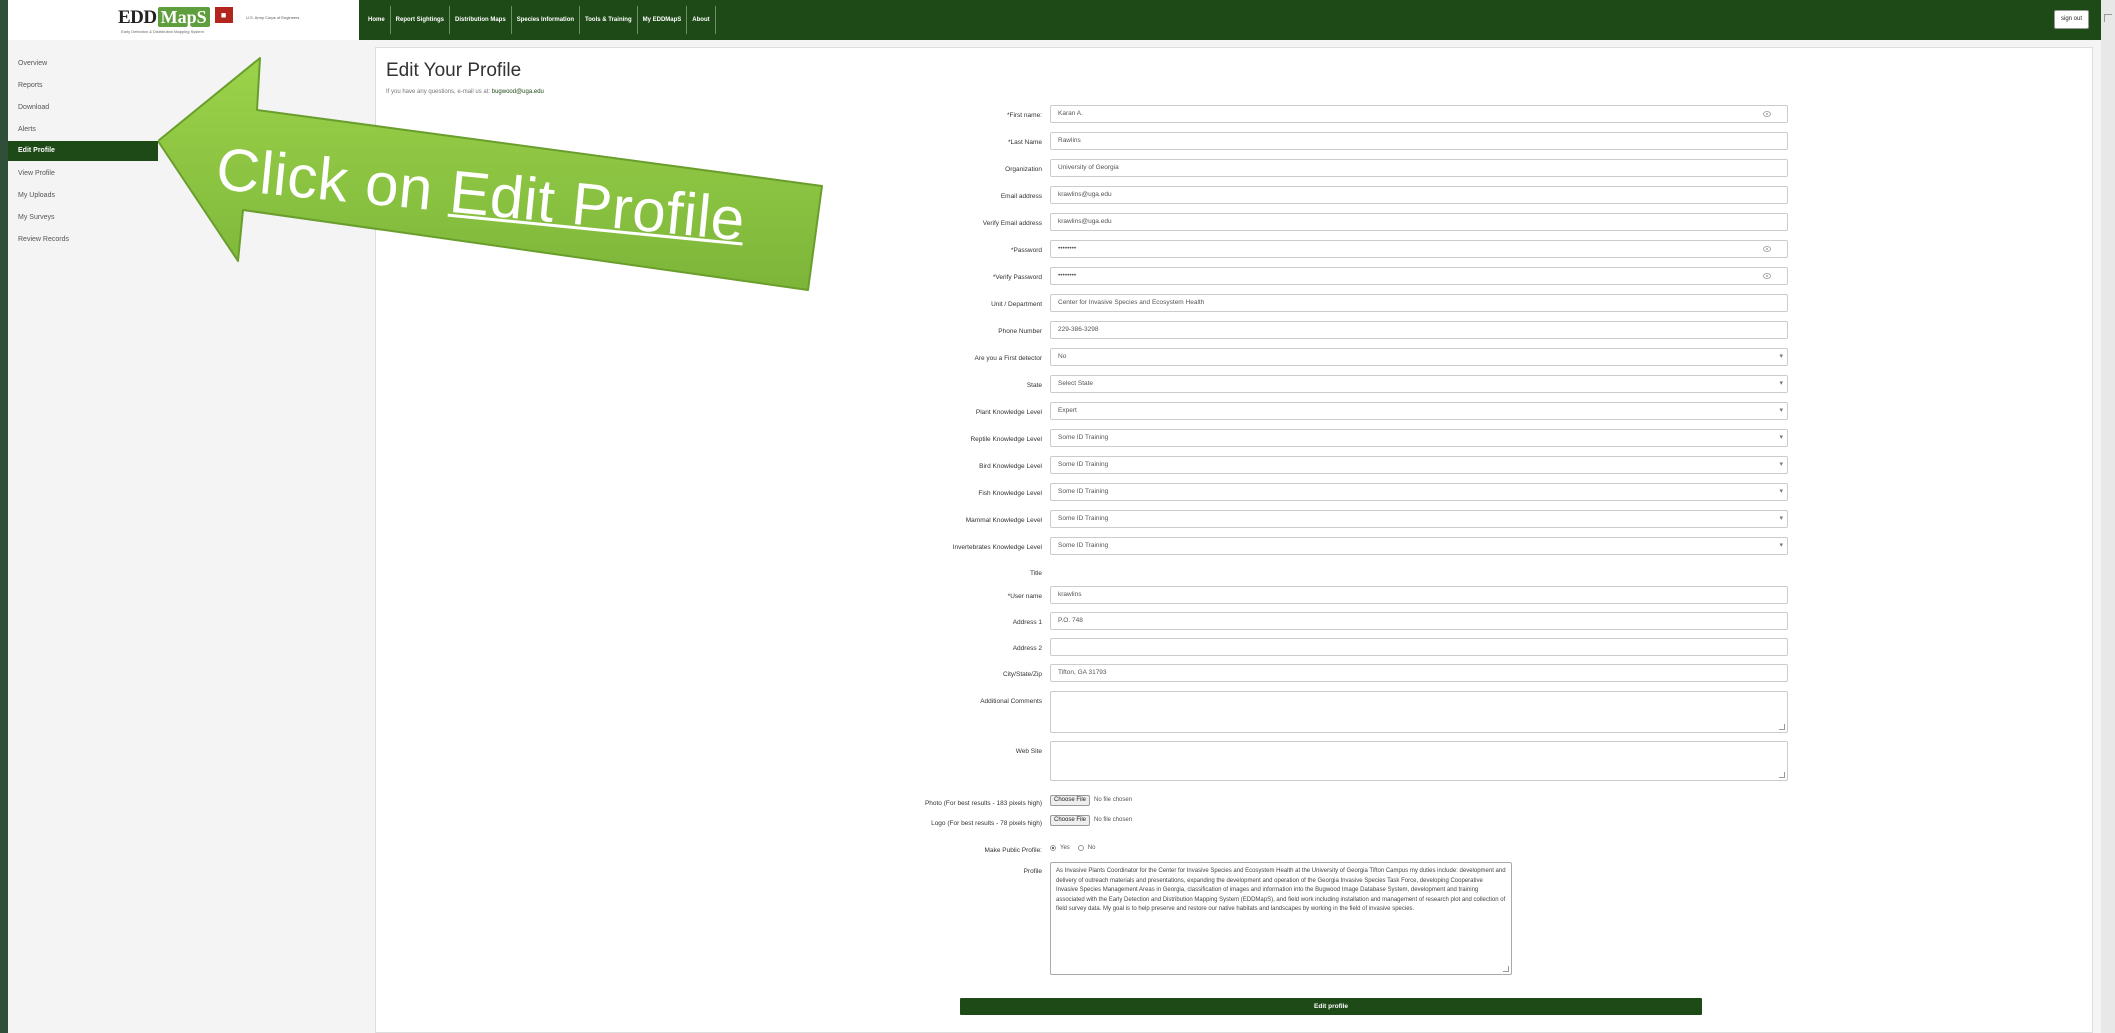 This screenshot has width=2115, height=1033. I want to click on website-label: Web Site, so click(1028, 751).